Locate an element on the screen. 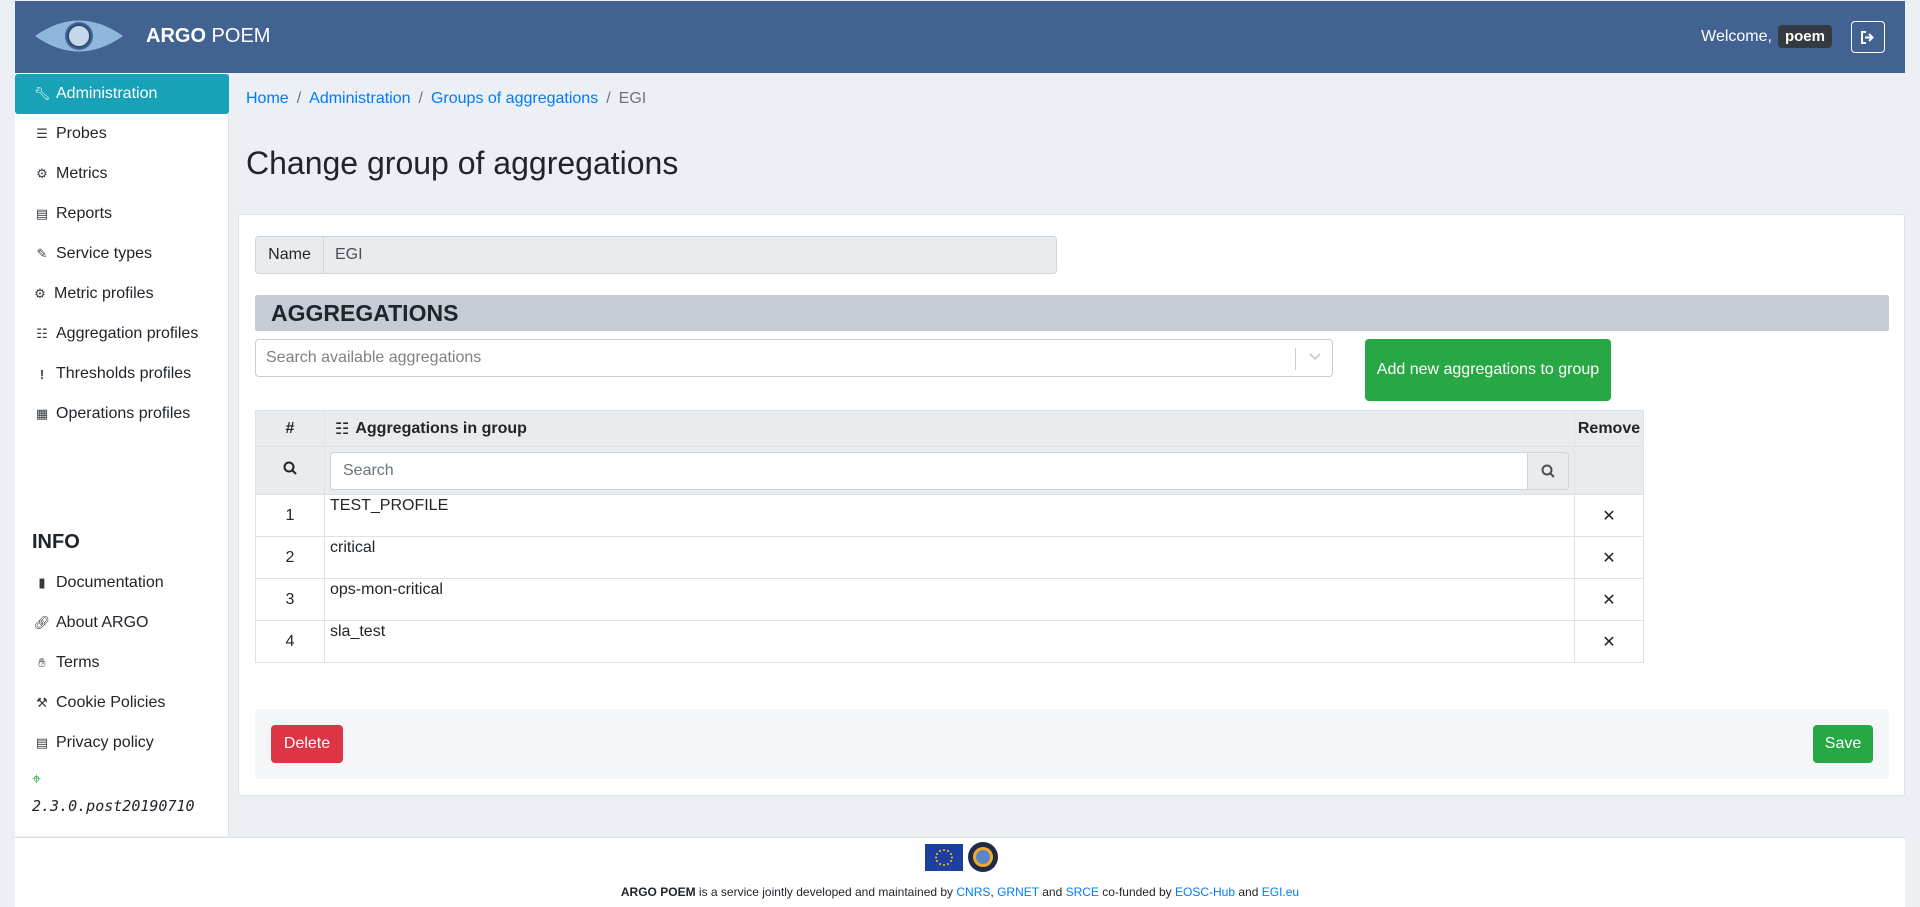 The height and width of the screenshot is (907, 1920). exclamation-icon: ! is located at coordinates (42, 374).